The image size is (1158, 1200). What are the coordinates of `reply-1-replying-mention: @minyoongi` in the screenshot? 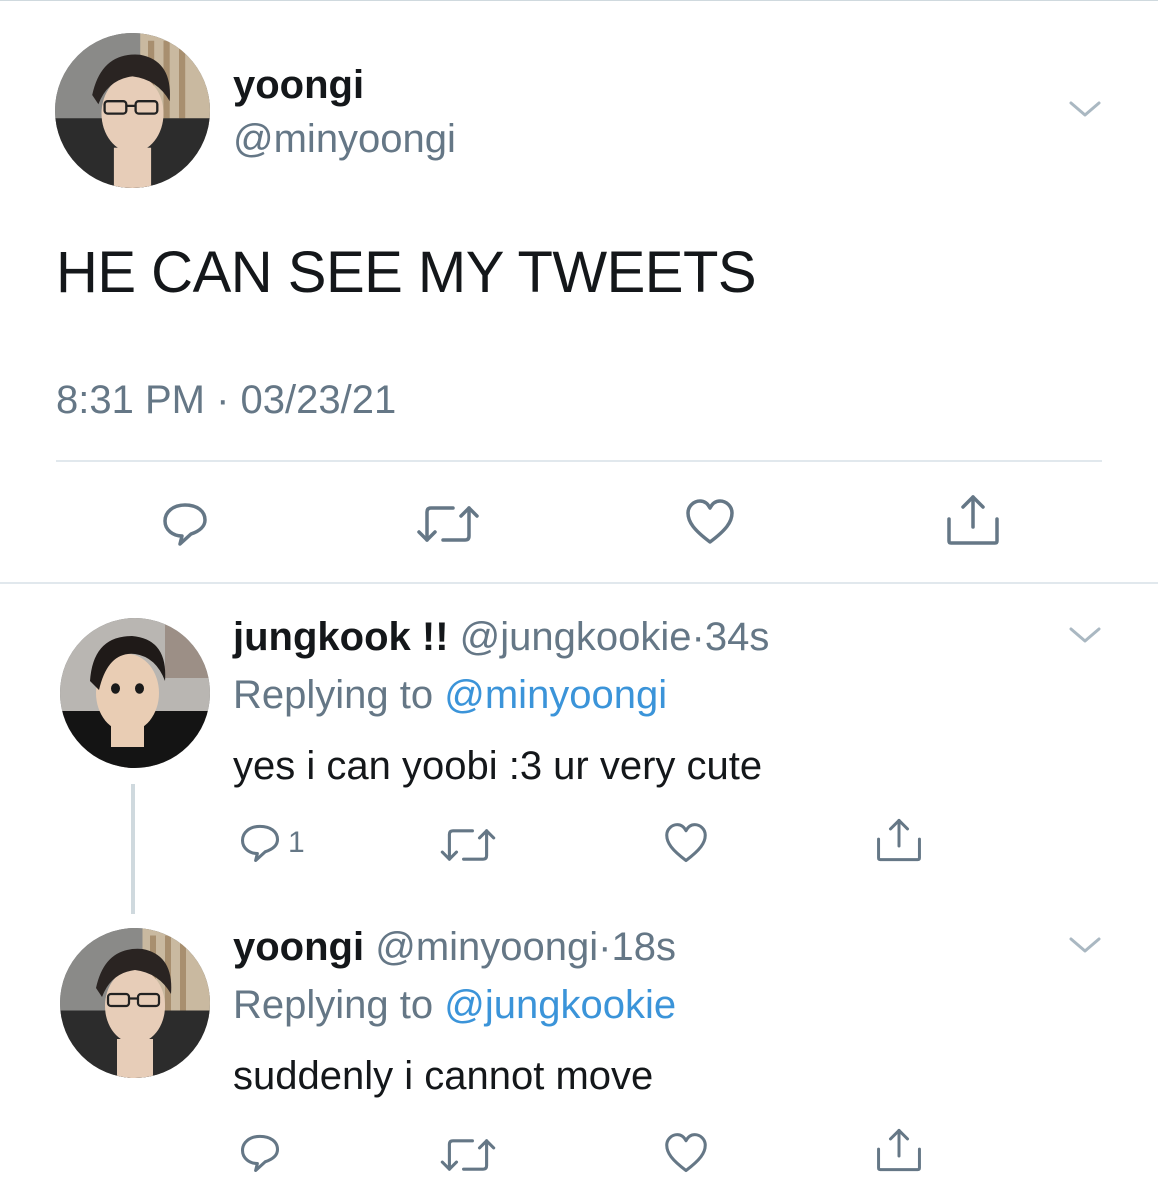 It's located at (555, 695).